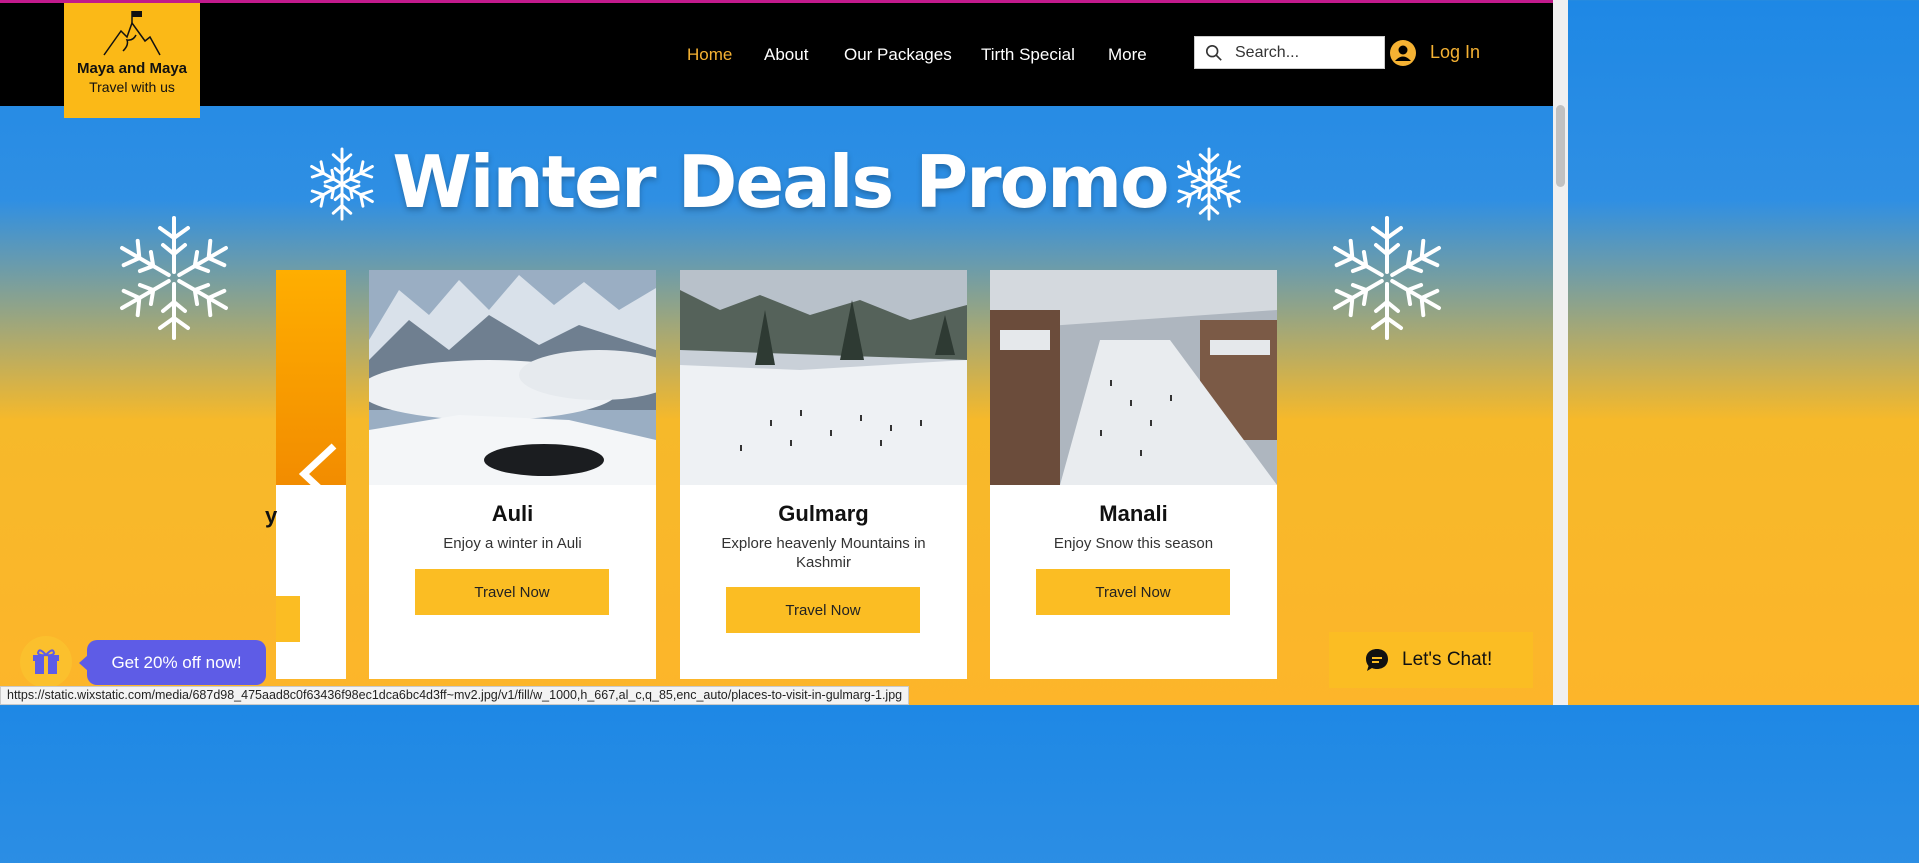  Describe the element at coordinates (132, 33) in the screenshot. I see `mountain-flag-icon` at that location.